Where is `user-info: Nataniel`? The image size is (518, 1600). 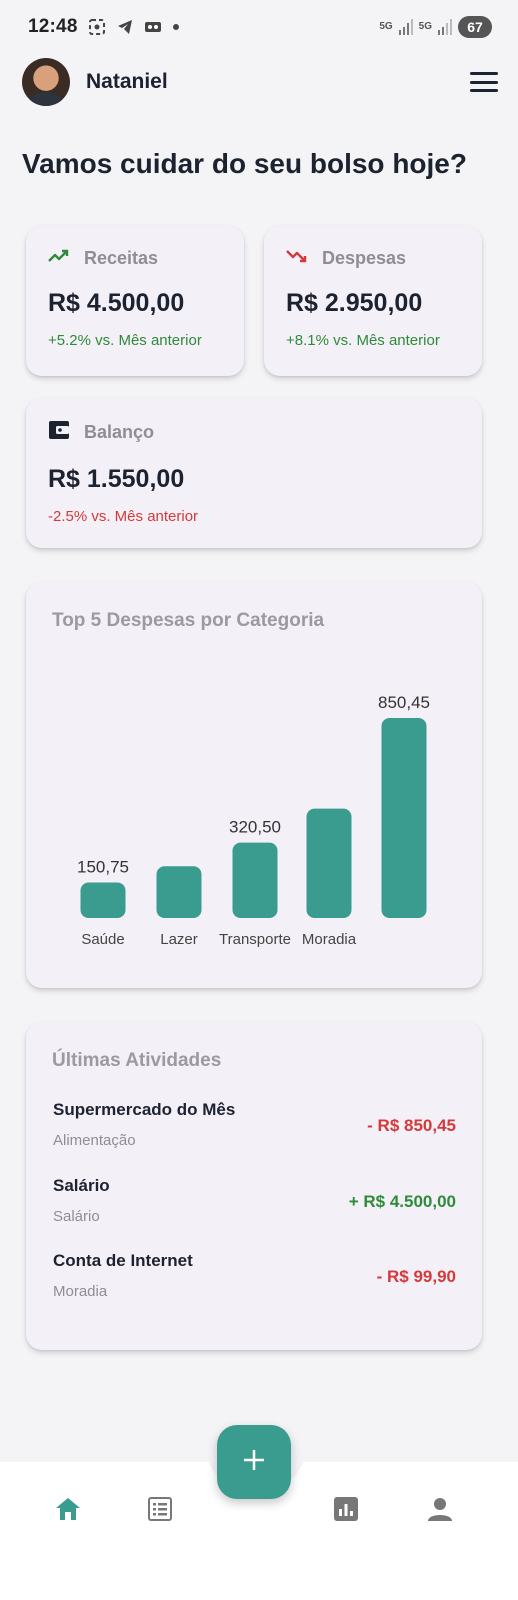
user-info: Nataniel is located at coordinates (95, 82).